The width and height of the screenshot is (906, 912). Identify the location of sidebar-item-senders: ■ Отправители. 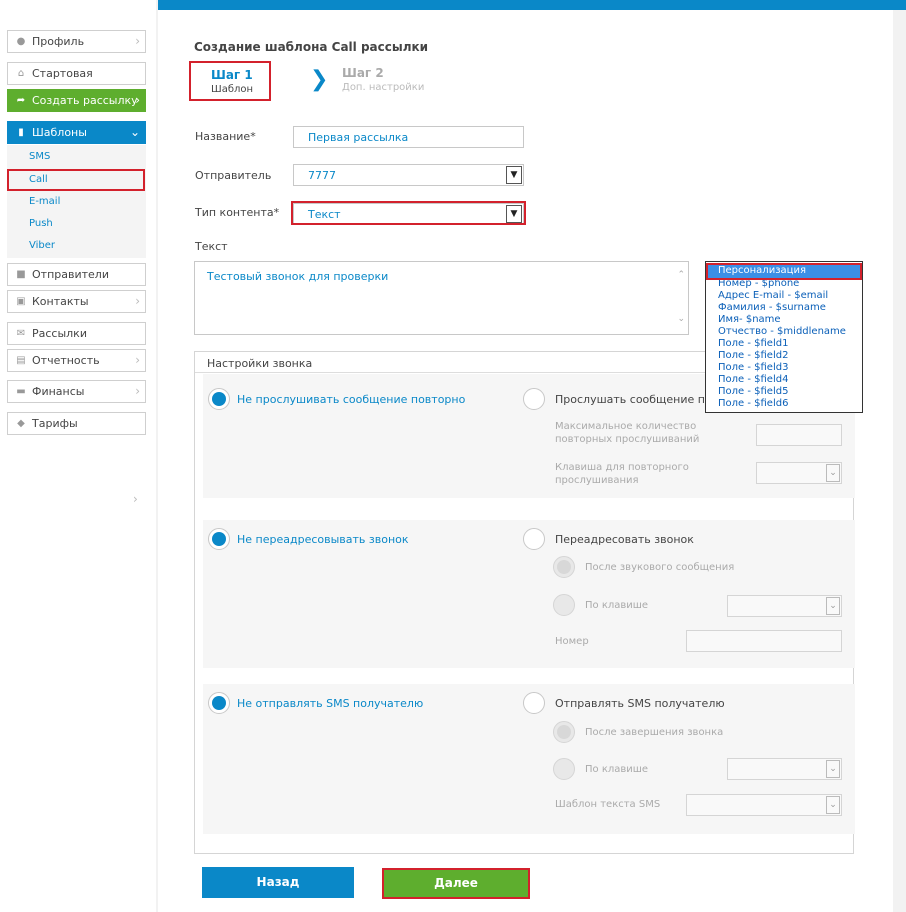
(76, 274).